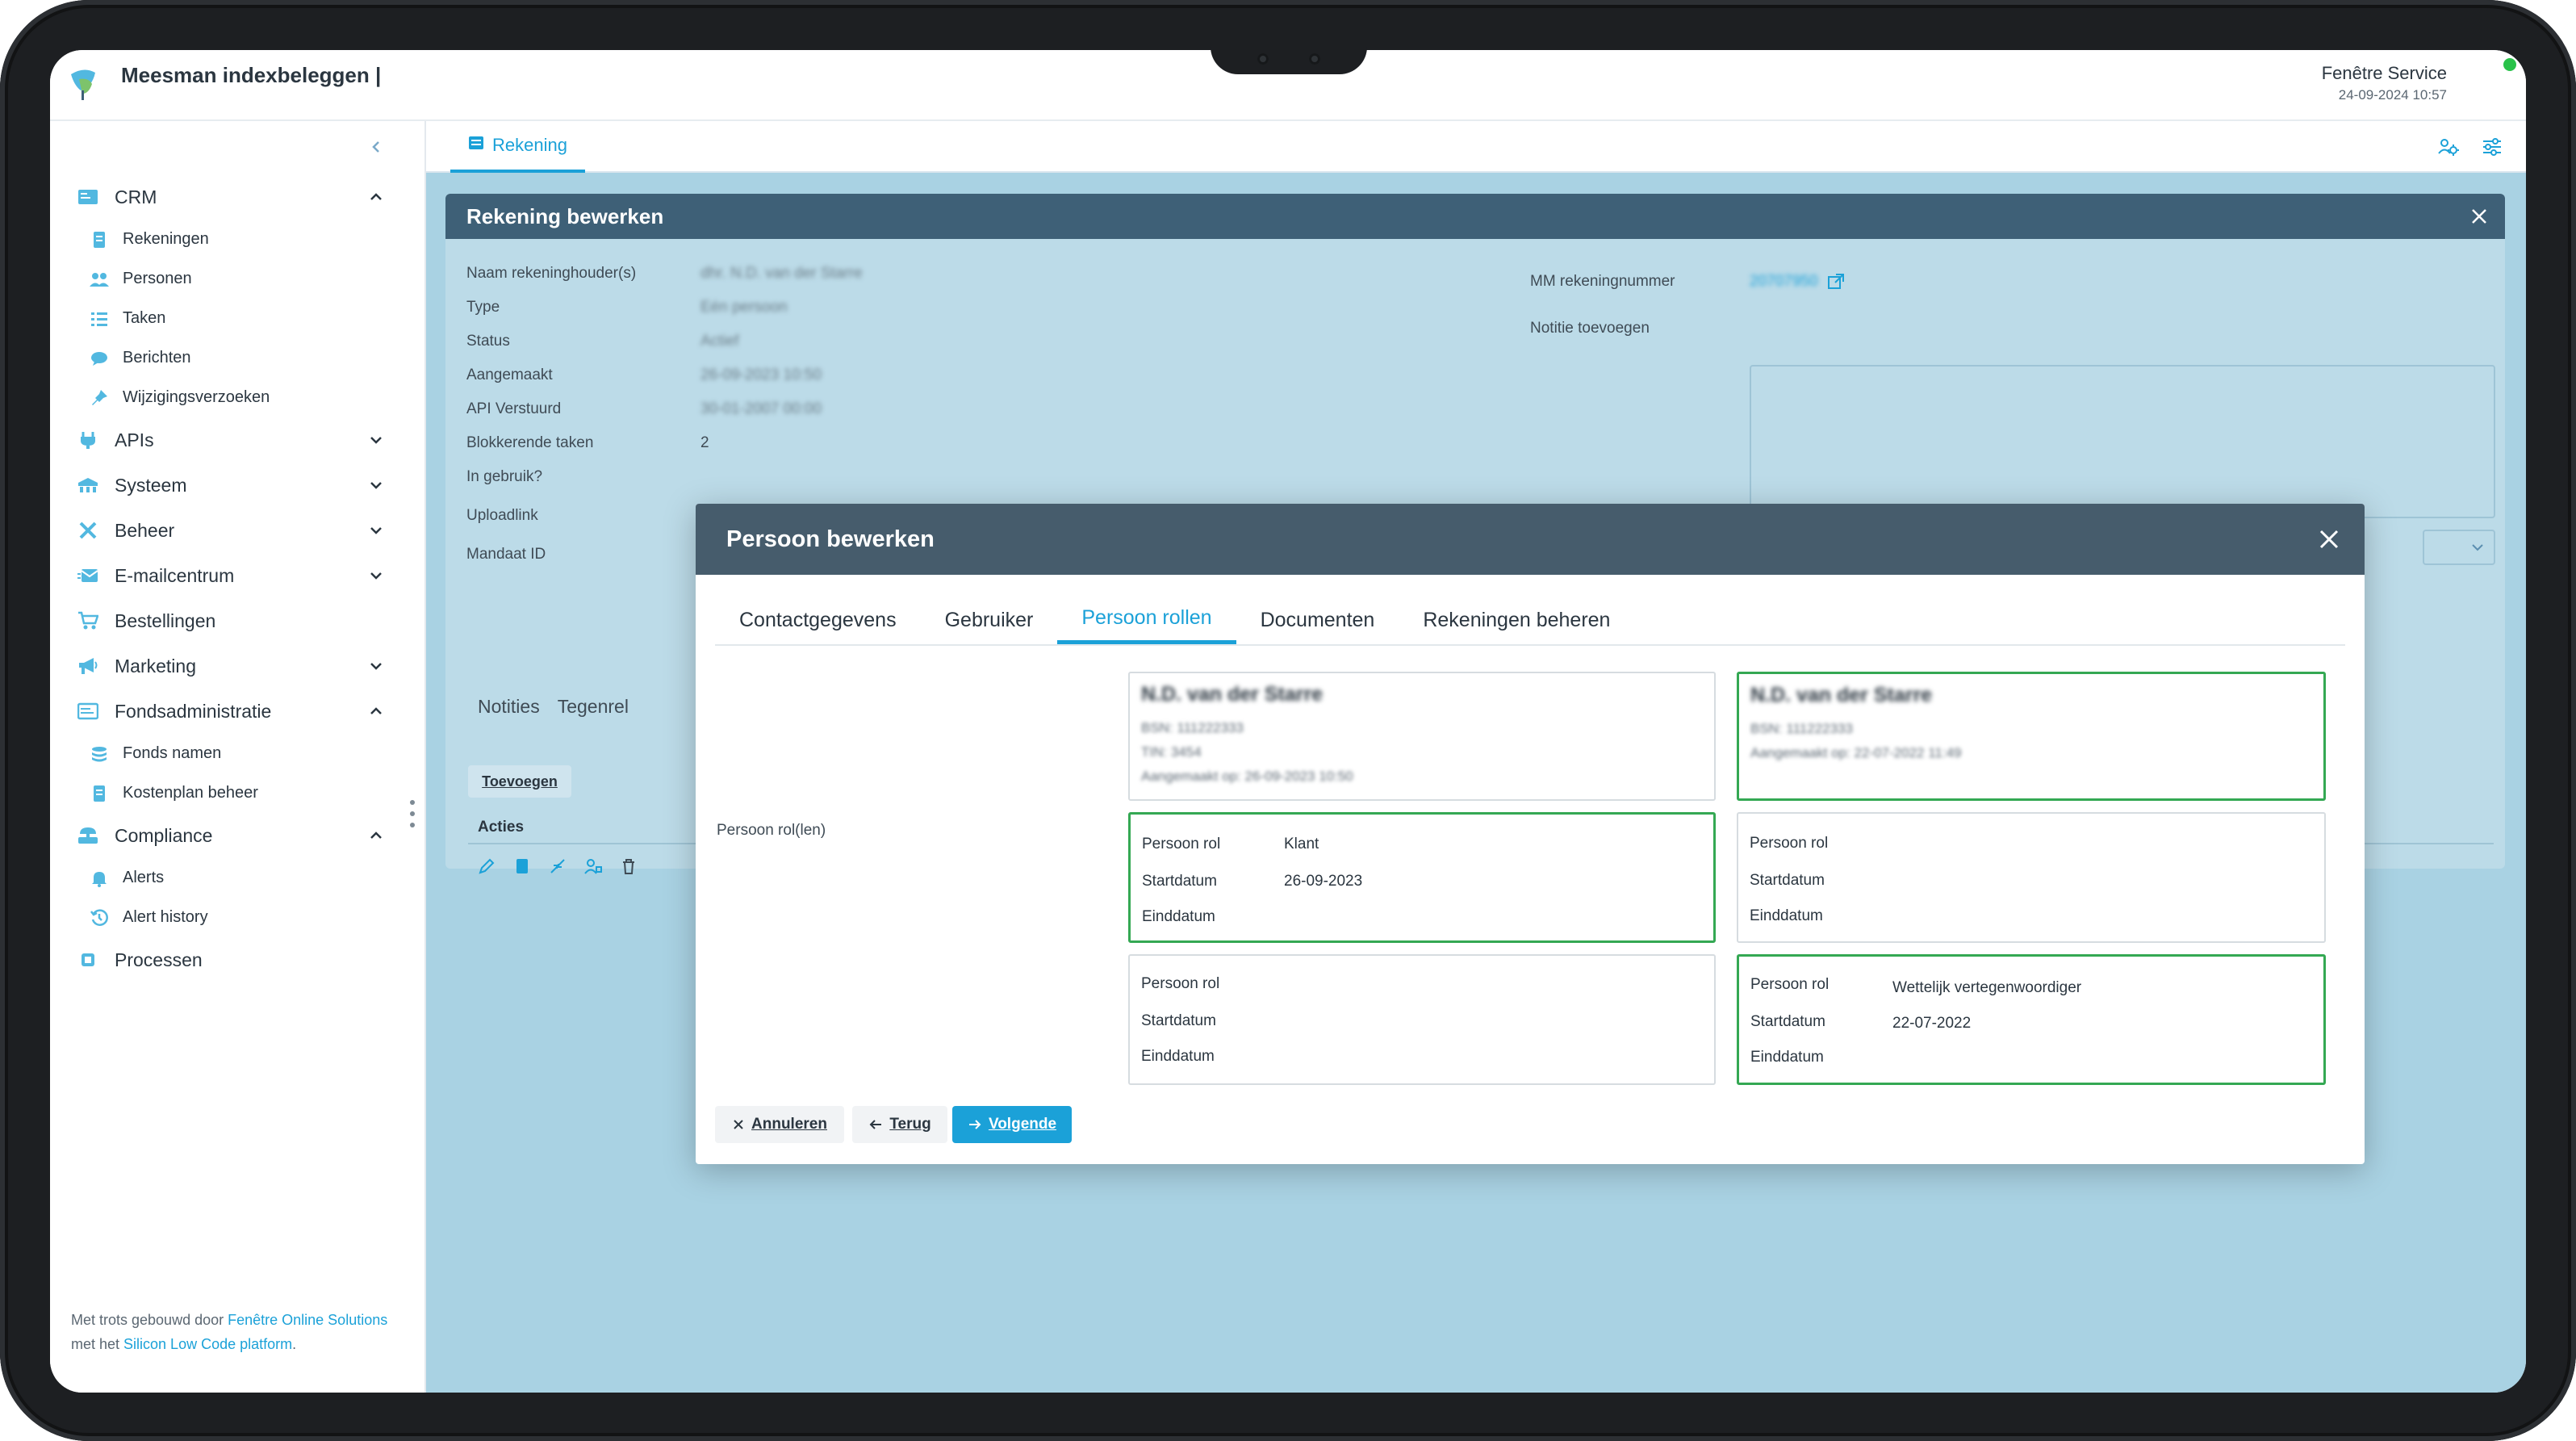 The height and width of the screenshot is (1441, 2576). What do you see at coordinates (704, 443) in the screenshot?
I see `field-value: 2` at bounding box center [704, 443].